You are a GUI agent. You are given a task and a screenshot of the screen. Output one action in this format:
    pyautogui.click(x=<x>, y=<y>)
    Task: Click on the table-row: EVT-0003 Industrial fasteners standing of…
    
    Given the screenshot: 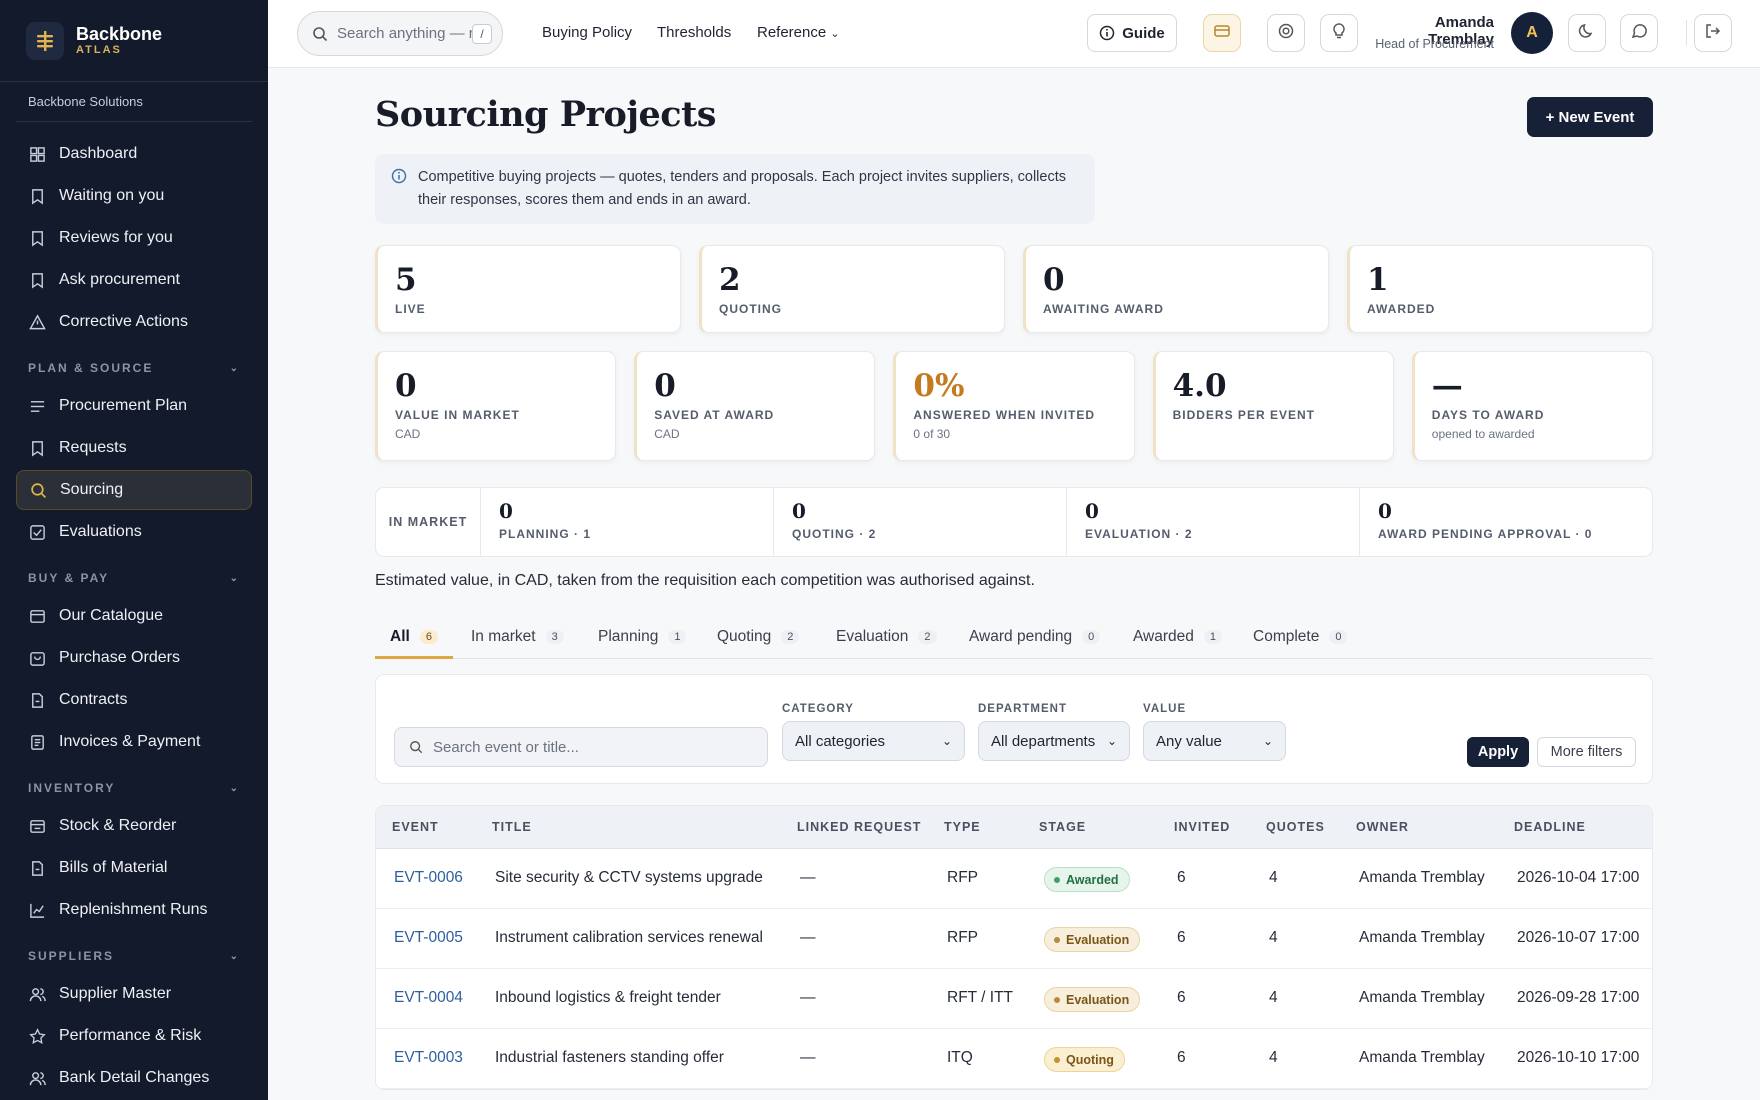 What is the action you would take?
    pyautogui.click(x=1014, y=1059)
    